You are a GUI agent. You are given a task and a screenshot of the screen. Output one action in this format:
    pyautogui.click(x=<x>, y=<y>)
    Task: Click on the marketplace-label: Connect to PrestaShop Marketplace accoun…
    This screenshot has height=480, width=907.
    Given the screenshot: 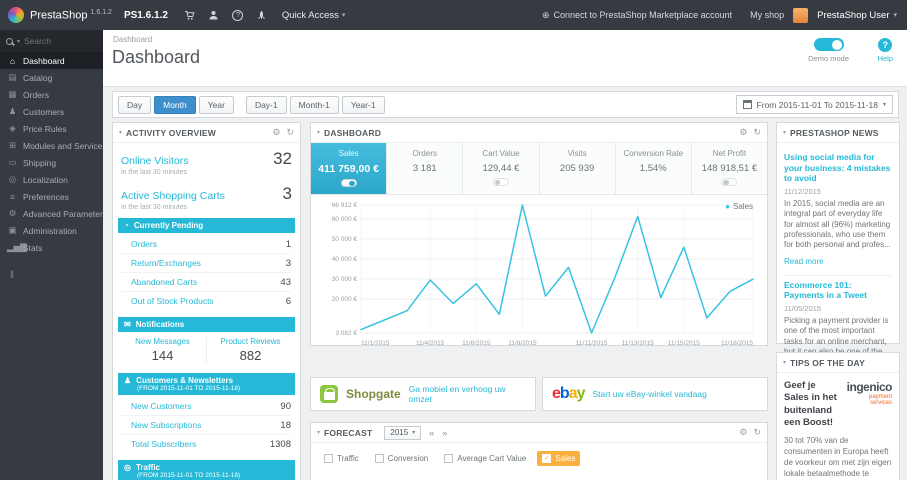 What is the action you would take?
    pyautogui.click(x=643, y=15)
    